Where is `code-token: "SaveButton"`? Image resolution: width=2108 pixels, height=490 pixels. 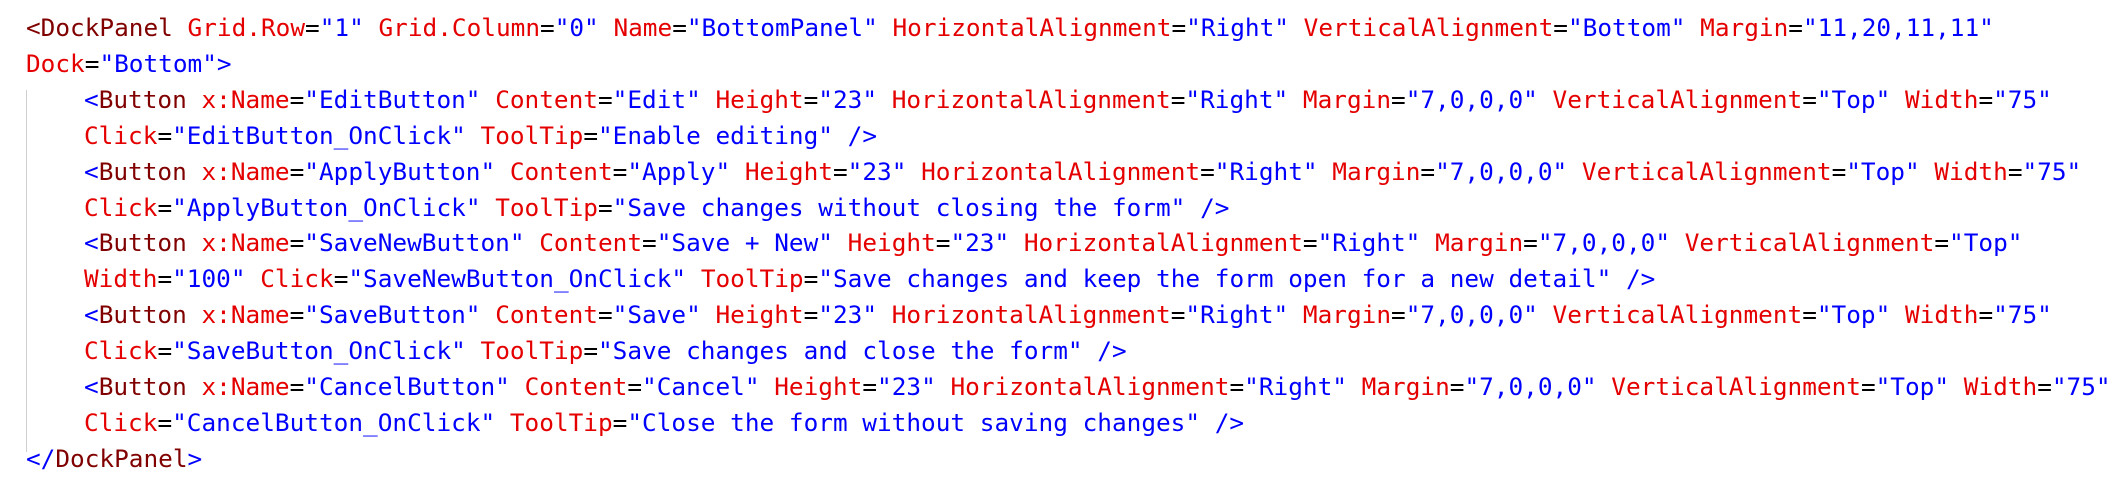 code-token: "SaveButton" is located at coordinates (392, 315).